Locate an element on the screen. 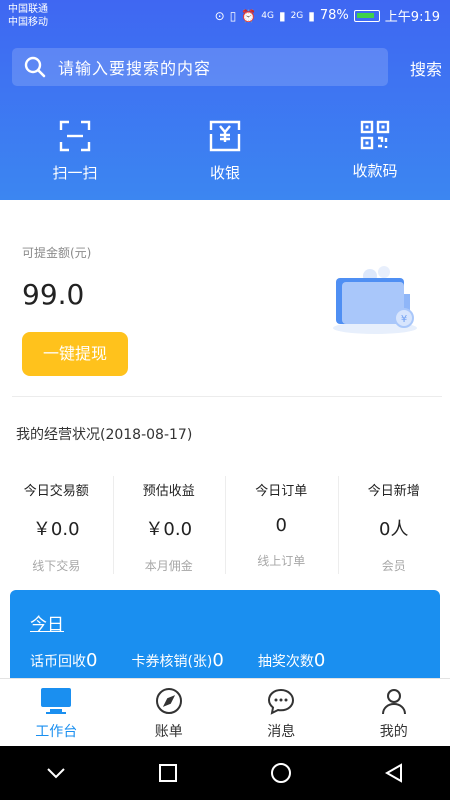 The image size is (450, 800). carrier-2: 中国移动 is located at coordinates (28, 22).